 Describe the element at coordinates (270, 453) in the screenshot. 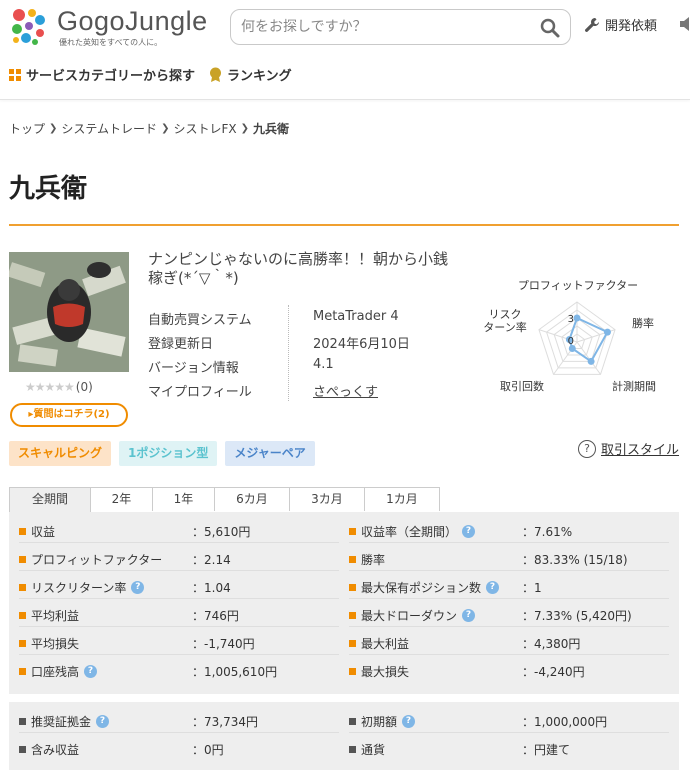

I see `tag-major-pair: メジャーペア` at that location.